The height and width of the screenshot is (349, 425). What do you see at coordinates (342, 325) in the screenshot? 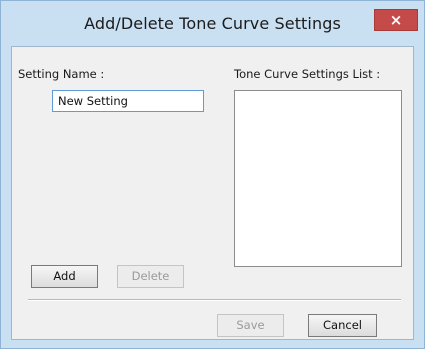
I see `cancel-button: Cancel` at bounding box center [342, 325].